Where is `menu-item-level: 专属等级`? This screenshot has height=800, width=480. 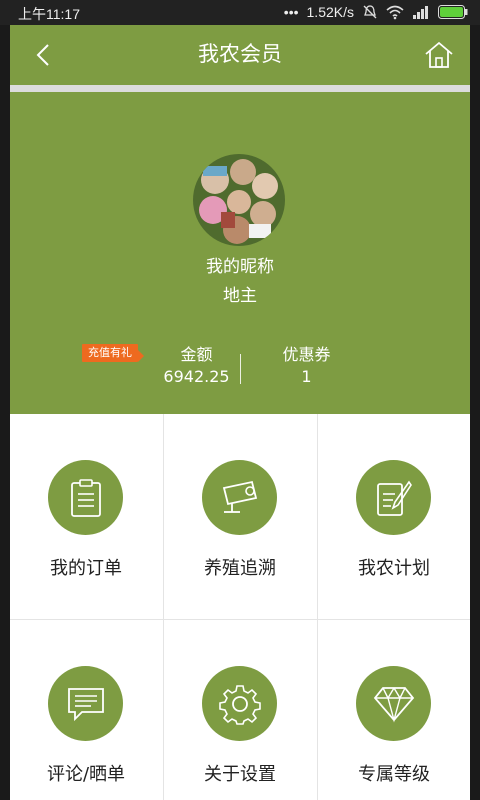 menu-item-level: 专属等级 is located at coordinates (394, 710).